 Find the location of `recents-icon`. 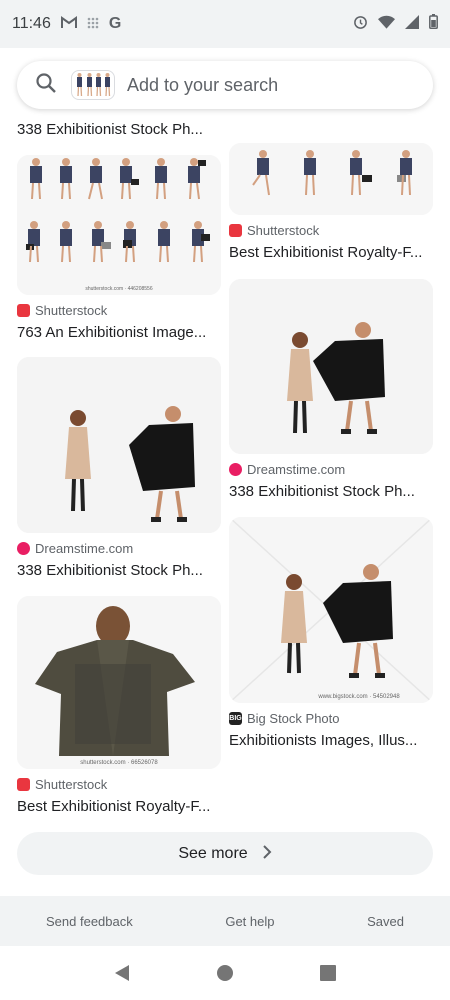

recents-icon is located at coordinates (328, 975).